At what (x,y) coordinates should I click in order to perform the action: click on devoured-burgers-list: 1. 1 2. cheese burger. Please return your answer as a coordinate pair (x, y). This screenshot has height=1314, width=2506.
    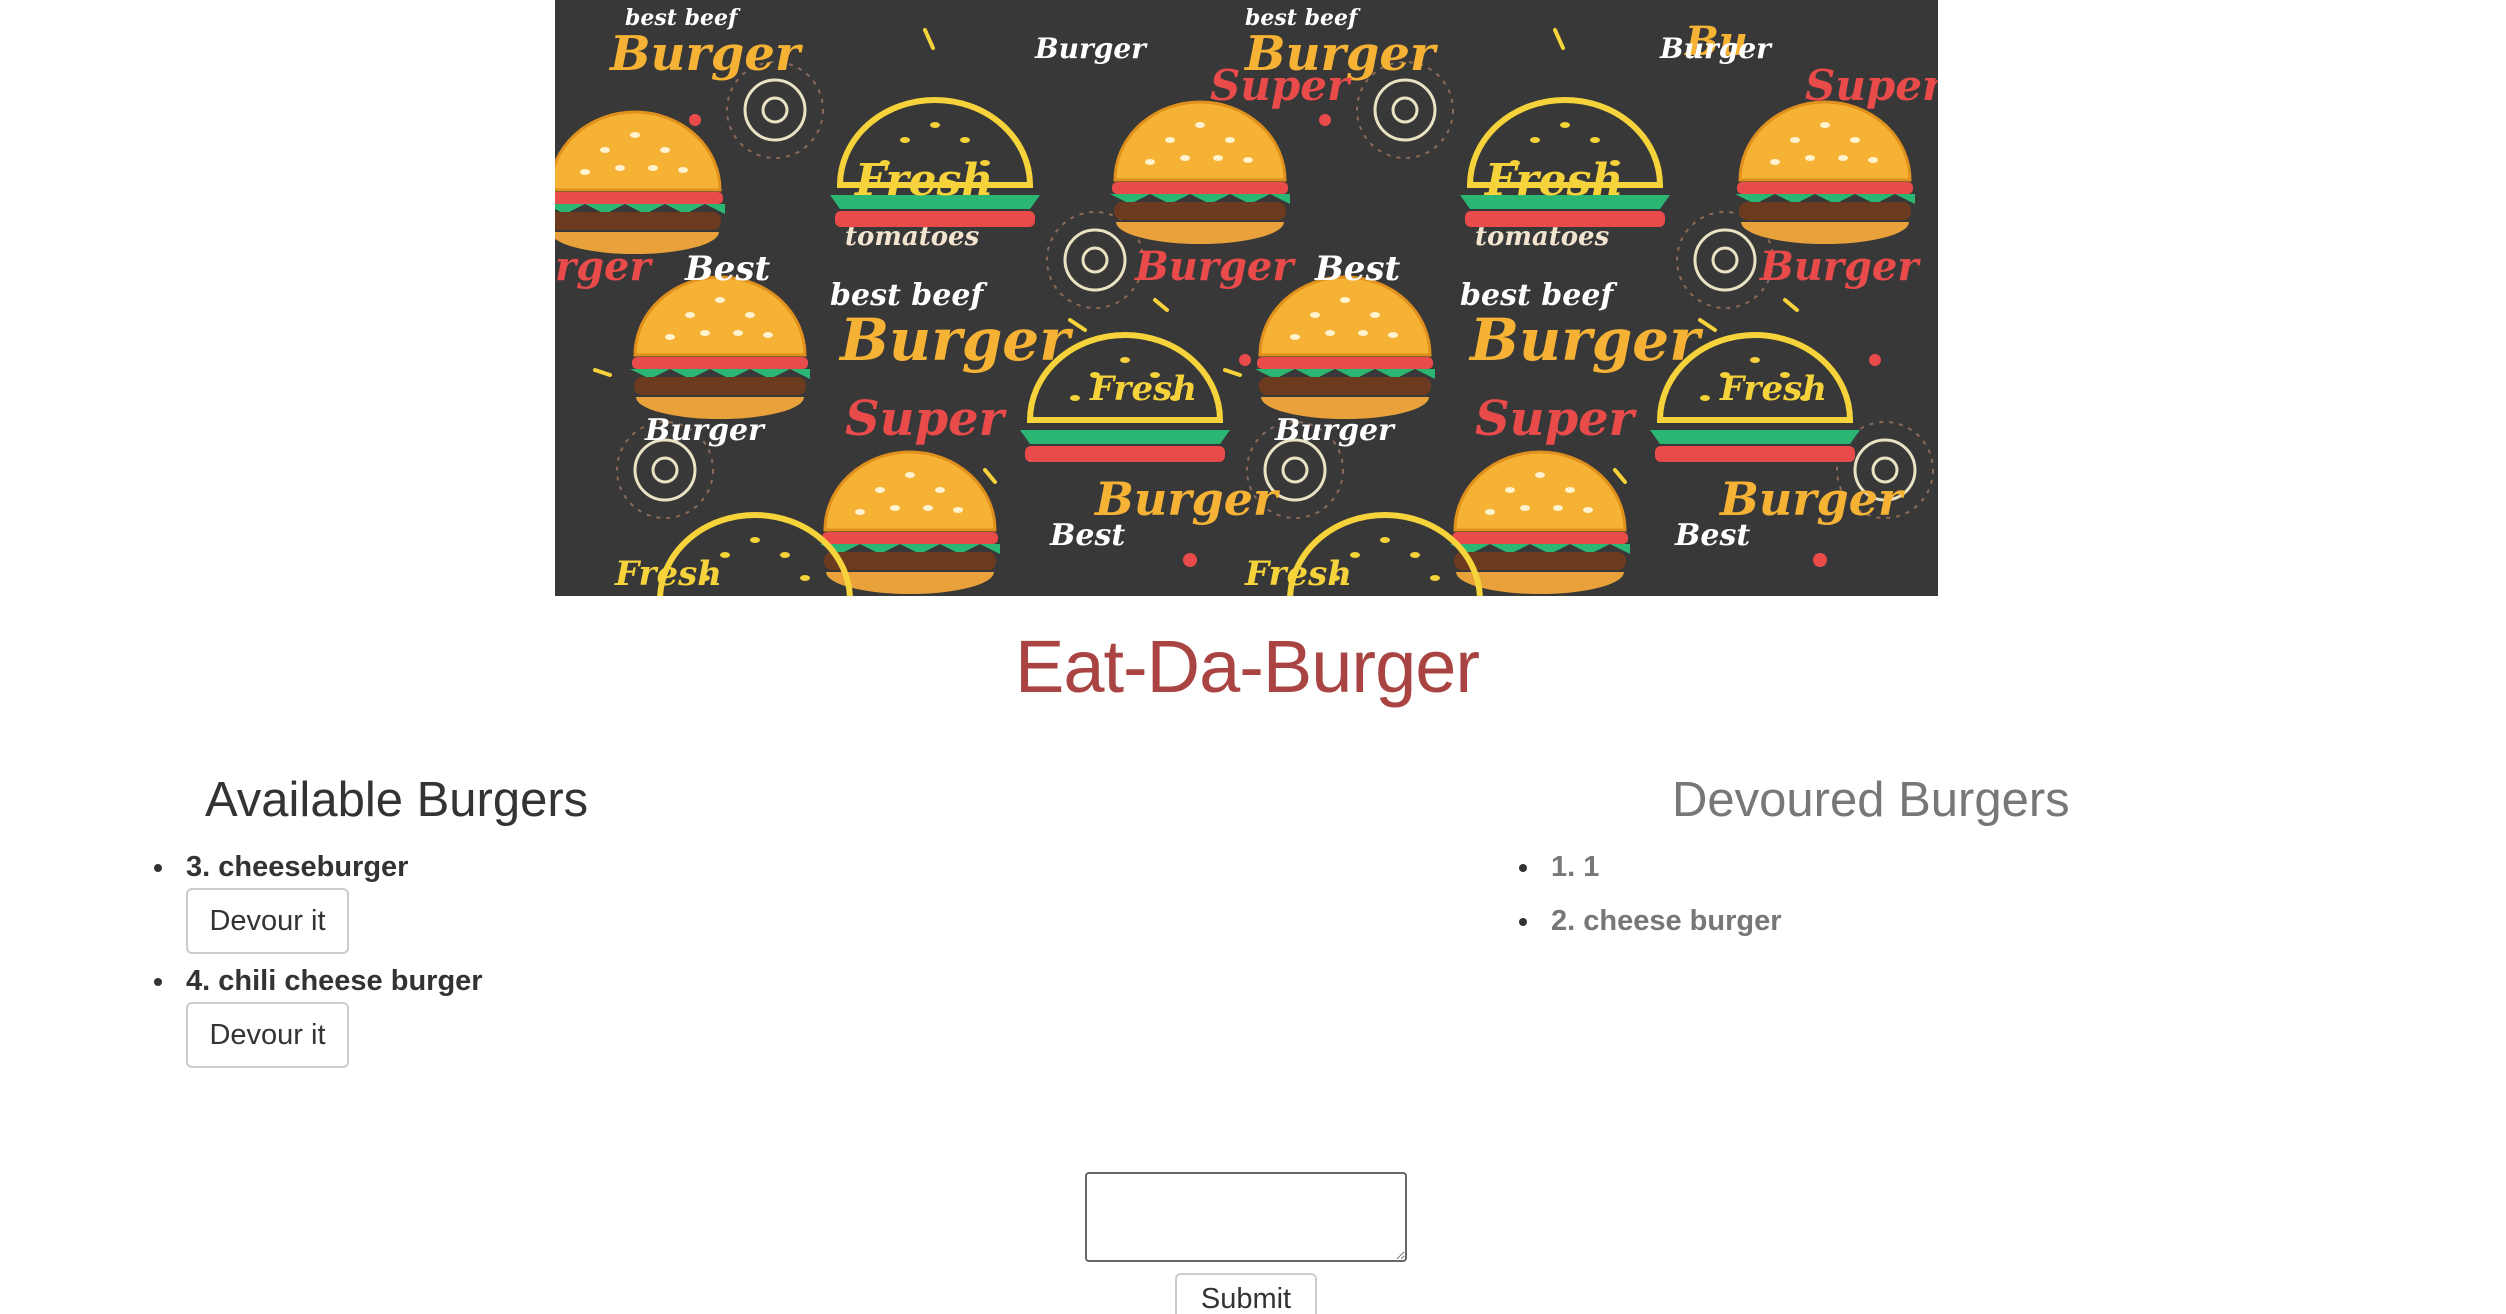
    Looking at the image, I should click on (1649, 902).